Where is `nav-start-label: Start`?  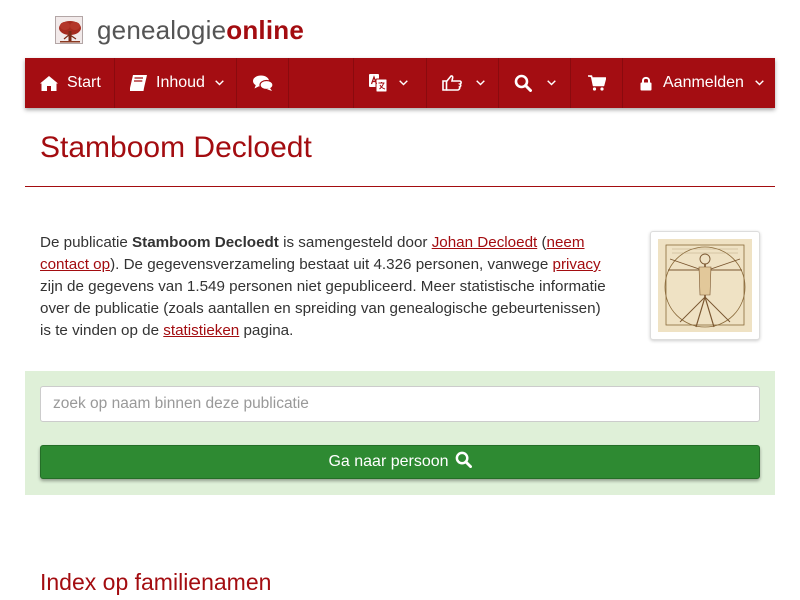 nav-start-label: Start is located at coordinates (84, 82).